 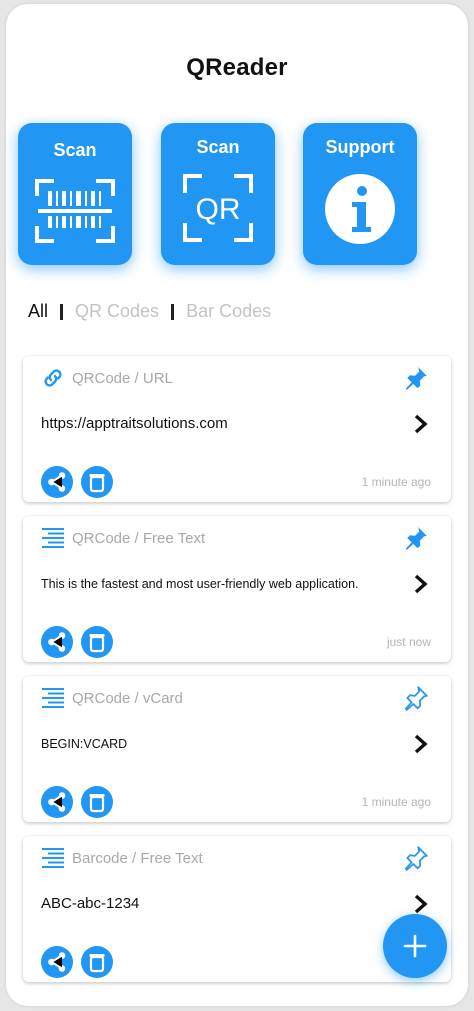 I want to click on barcode-scan-icon, so click(x=75, y=211).